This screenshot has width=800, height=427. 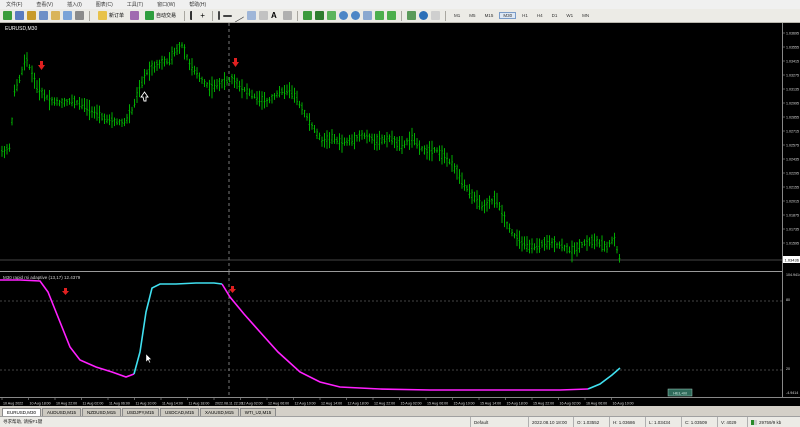 What do you see at coordinates (135, 15) in the screenshot?
I see `metaeditor-icon` at bounding box center [135, 15].